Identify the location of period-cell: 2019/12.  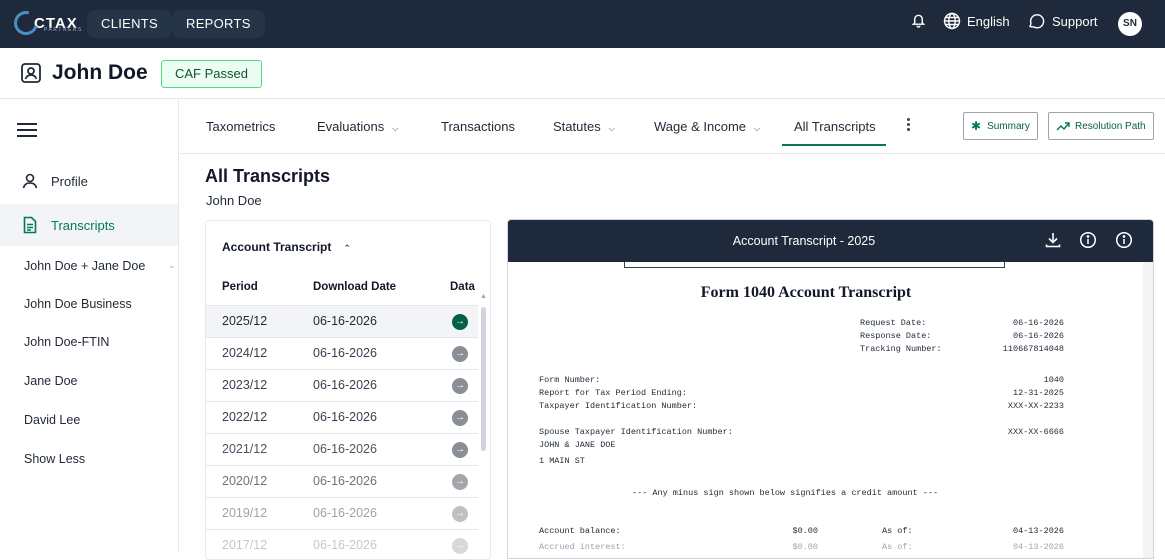
(245, 513).